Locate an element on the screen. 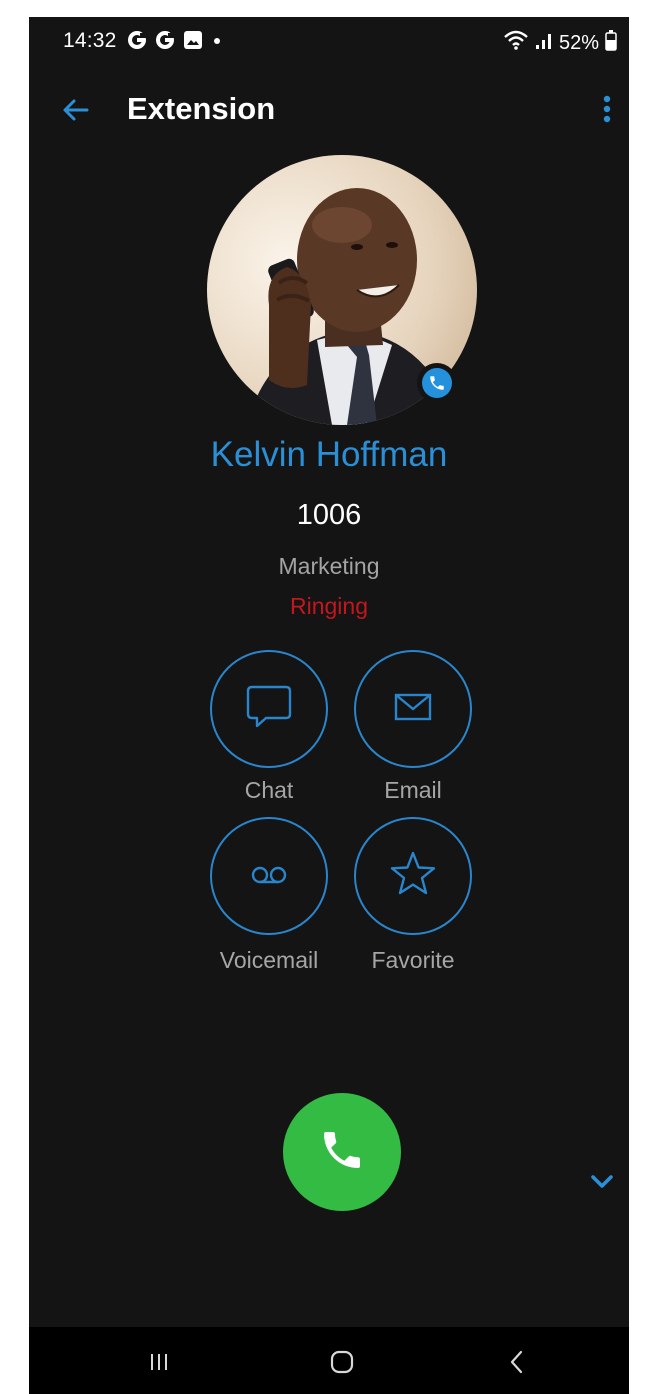  email-label: Email is located at coordinates (413, 790).